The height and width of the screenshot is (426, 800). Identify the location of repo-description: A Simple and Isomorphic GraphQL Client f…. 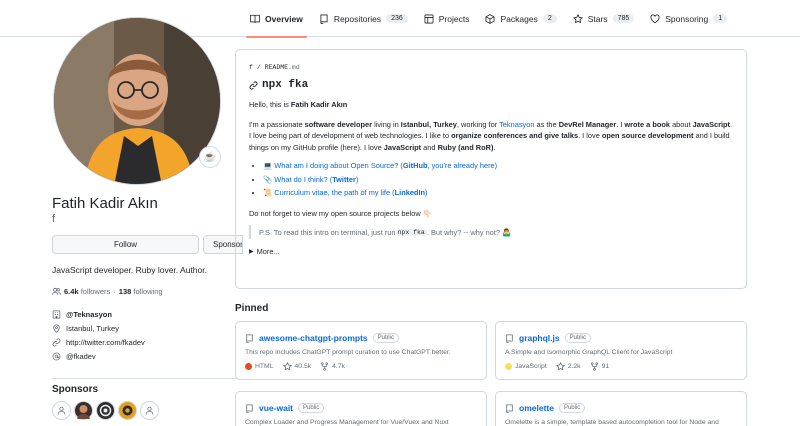
(589, 352).